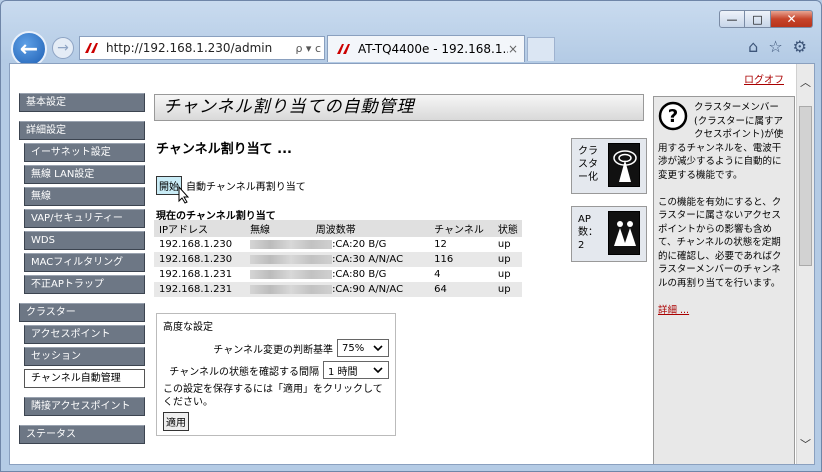  What do you see at coordinates (63, 48) in the screenshot?
I see `forward-button: →` at bounding box center [63, 48].